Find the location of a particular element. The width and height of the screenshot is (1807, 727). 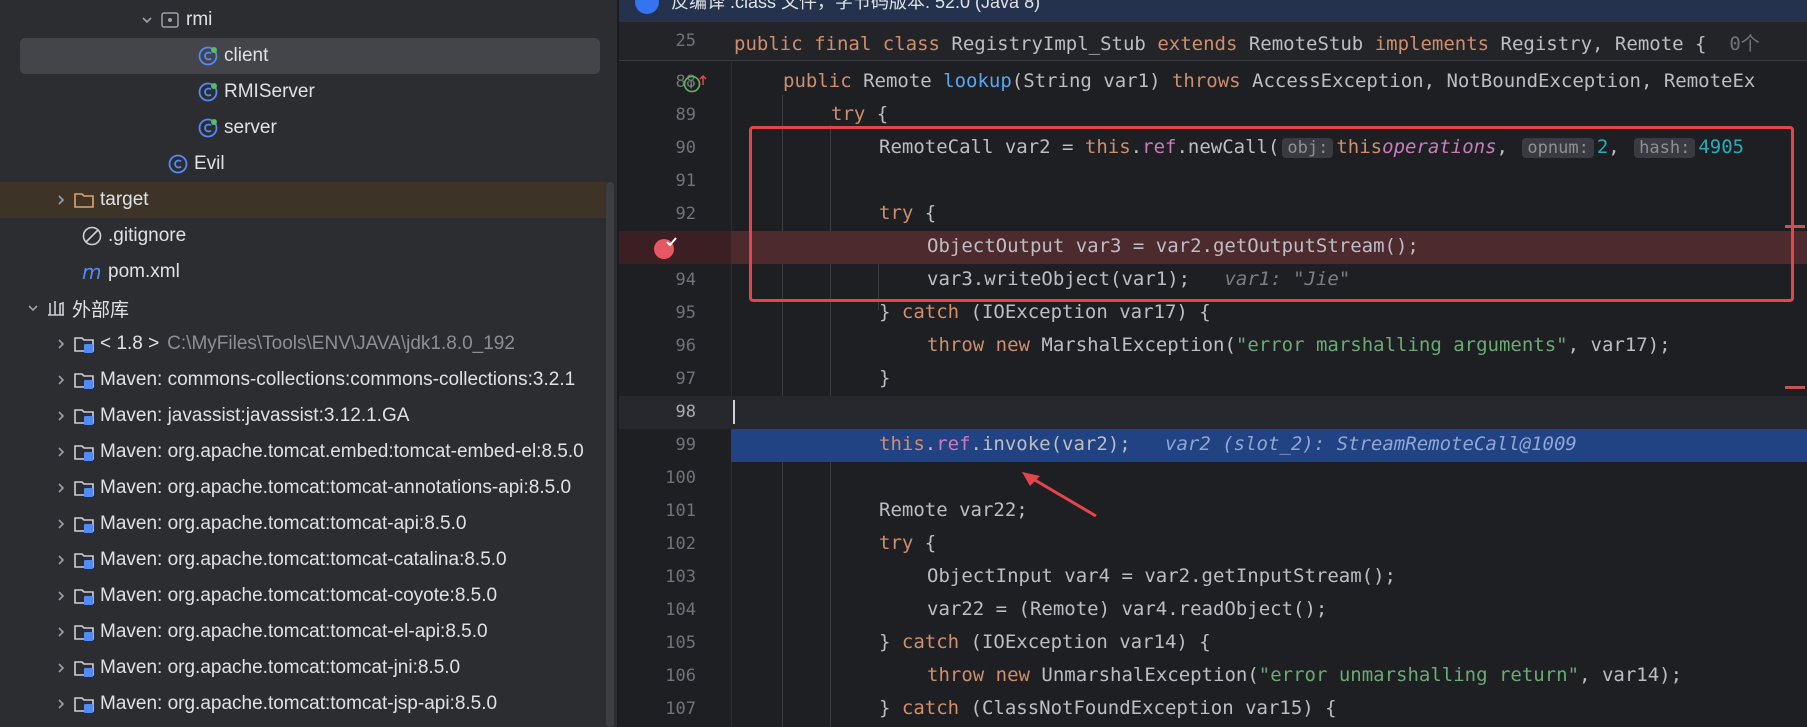

line-number: 105 is located at coordinates (680, 643).